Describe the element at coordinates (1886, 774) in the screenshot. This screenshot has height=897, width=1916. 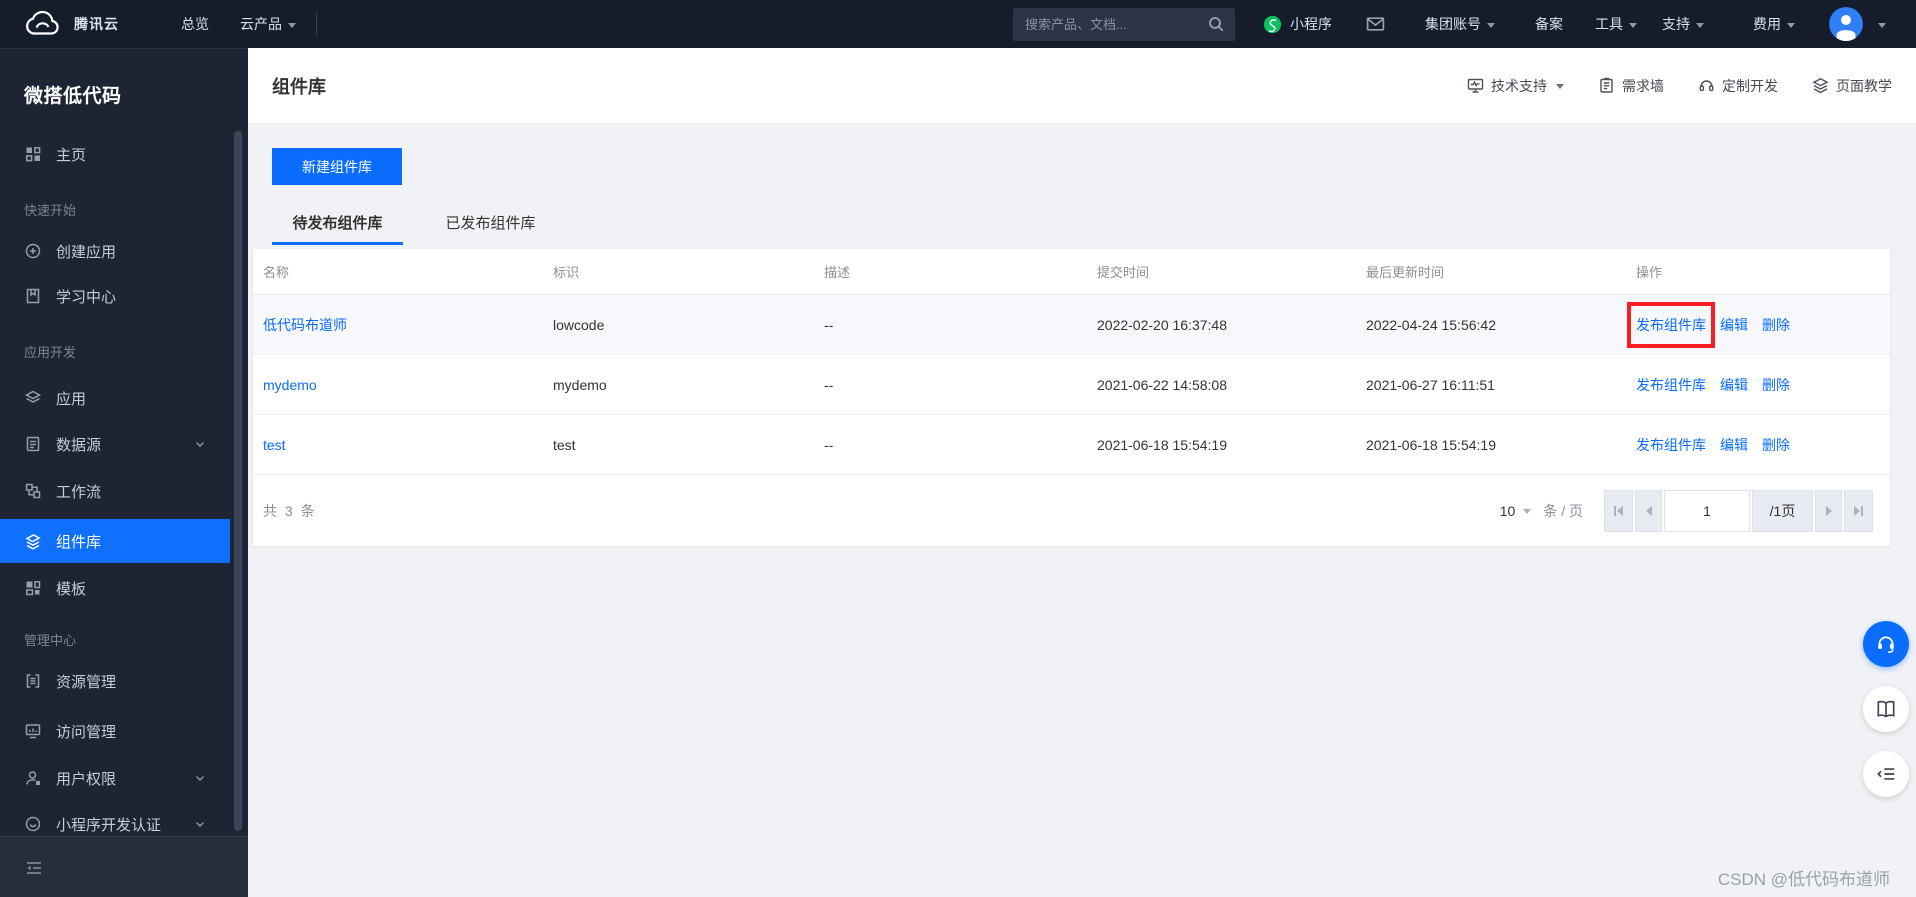
I see `panel-toggle-button` at that location.